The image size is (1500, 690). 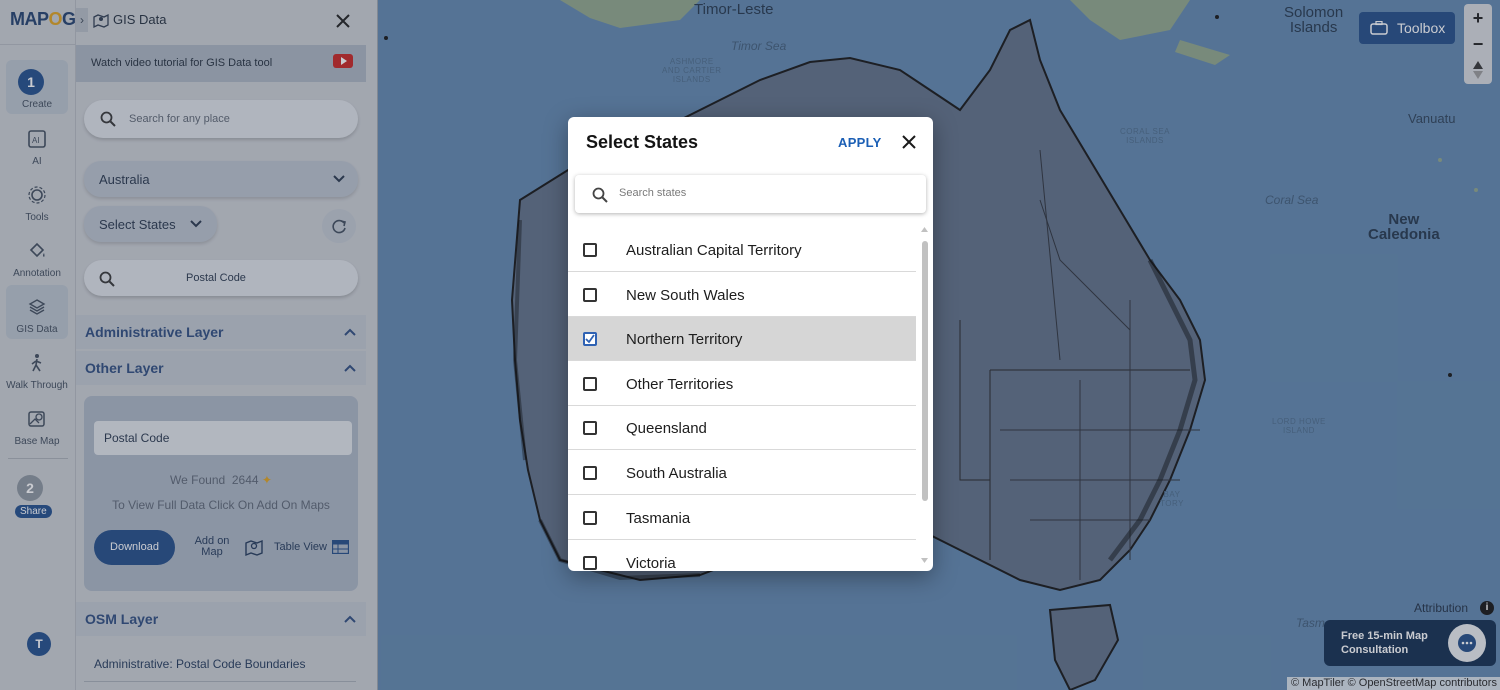 What do you see at coordinates (653, 193) in the screenshot?
I see `states-search-placeholder: Search states` at bounding box center [653, 193].